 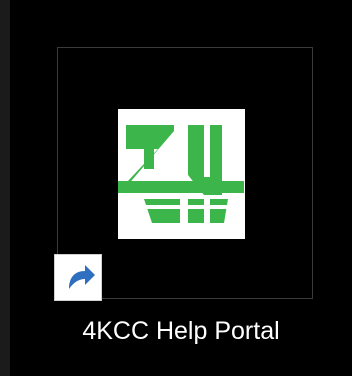 I want to click on shortcut-arrow-icon, so click(x=78, y=277).